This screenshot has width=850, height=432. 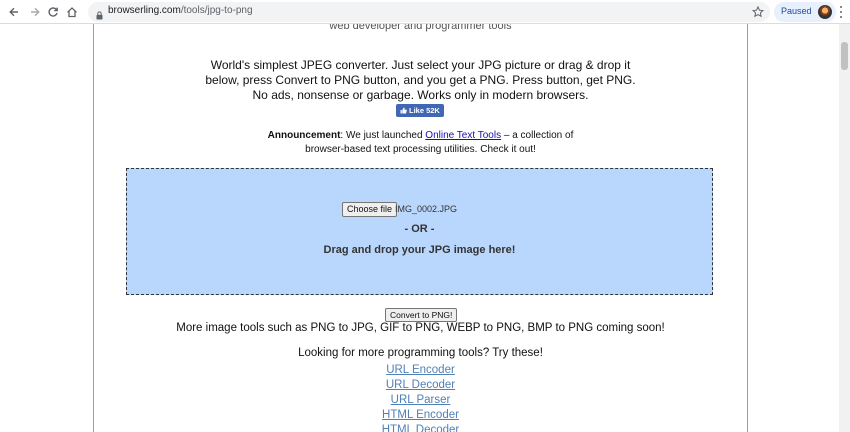 I want to click on announcement-text-end: – a collection of, so click(x=537, y=135).